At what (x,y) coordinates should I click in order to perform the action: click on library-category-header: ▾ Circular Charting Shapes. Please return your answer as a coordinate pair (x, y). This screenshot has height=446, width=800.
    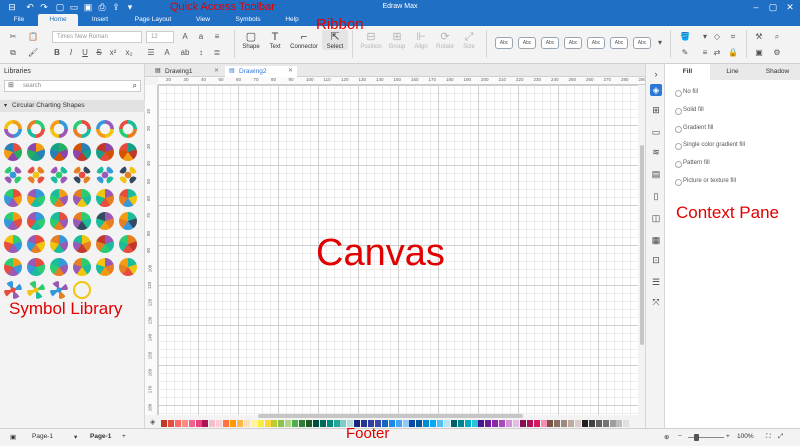
    Looking at the image, I should click on (72, 106).